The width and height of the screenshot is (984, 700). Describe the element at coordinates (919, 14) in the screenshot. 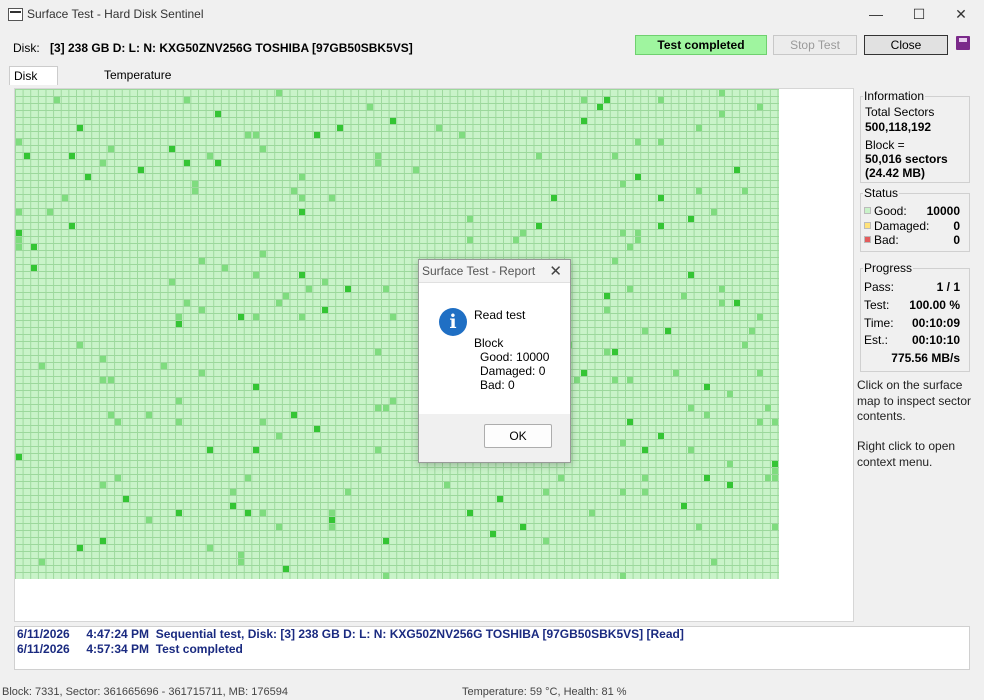

I see `maximize-icon: ☐` at that location.